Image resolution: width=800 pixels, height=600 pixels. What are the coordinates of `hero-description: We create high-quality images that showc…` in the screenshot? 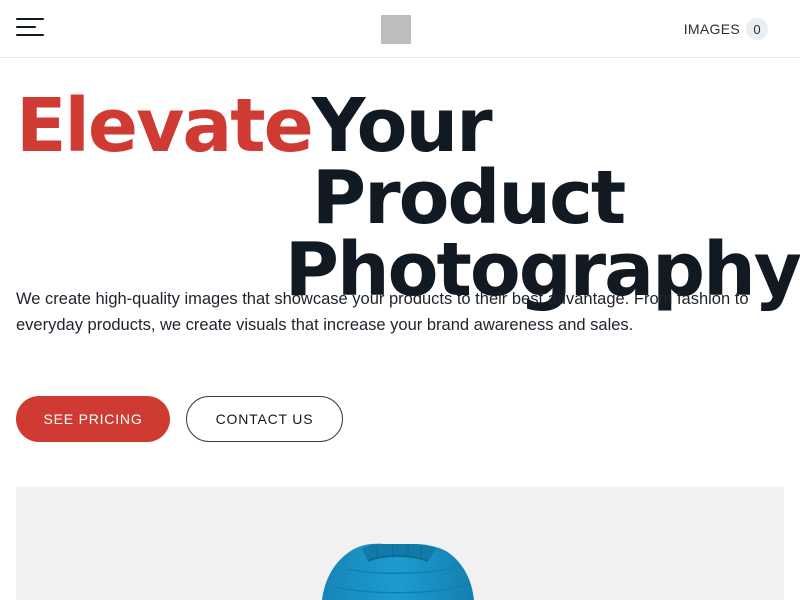 It's located at (382, 312).